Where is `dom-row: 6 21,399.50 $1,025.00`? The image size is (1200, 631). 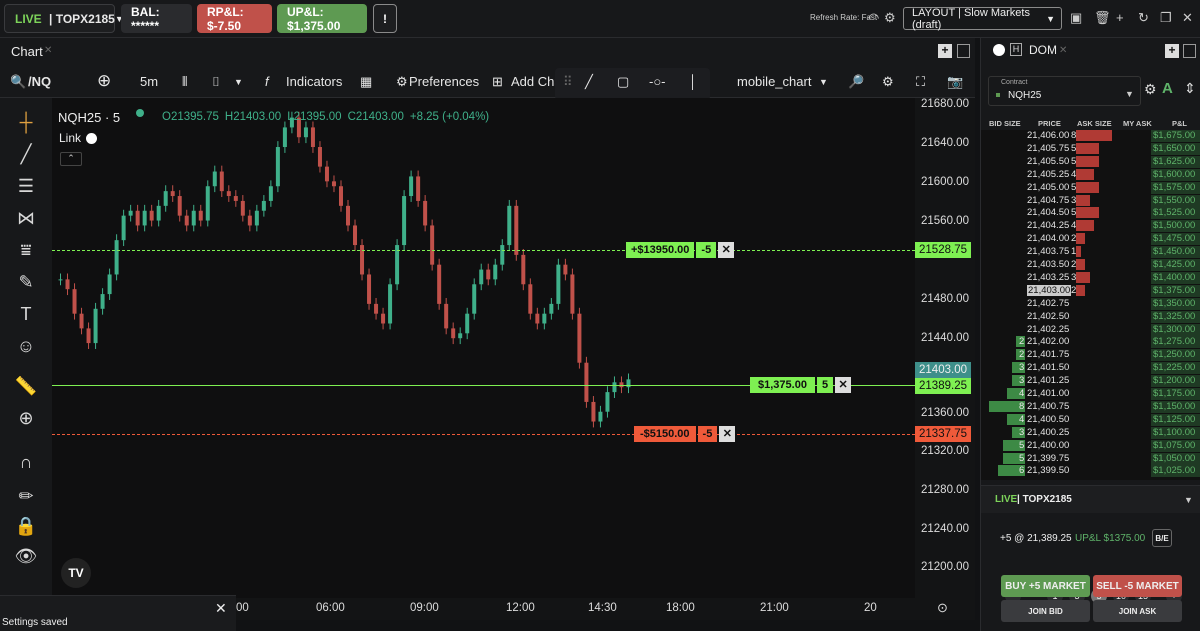
dom-row: 6 21,399.50 $1,025.00 is located at coordinates (1090, 471).